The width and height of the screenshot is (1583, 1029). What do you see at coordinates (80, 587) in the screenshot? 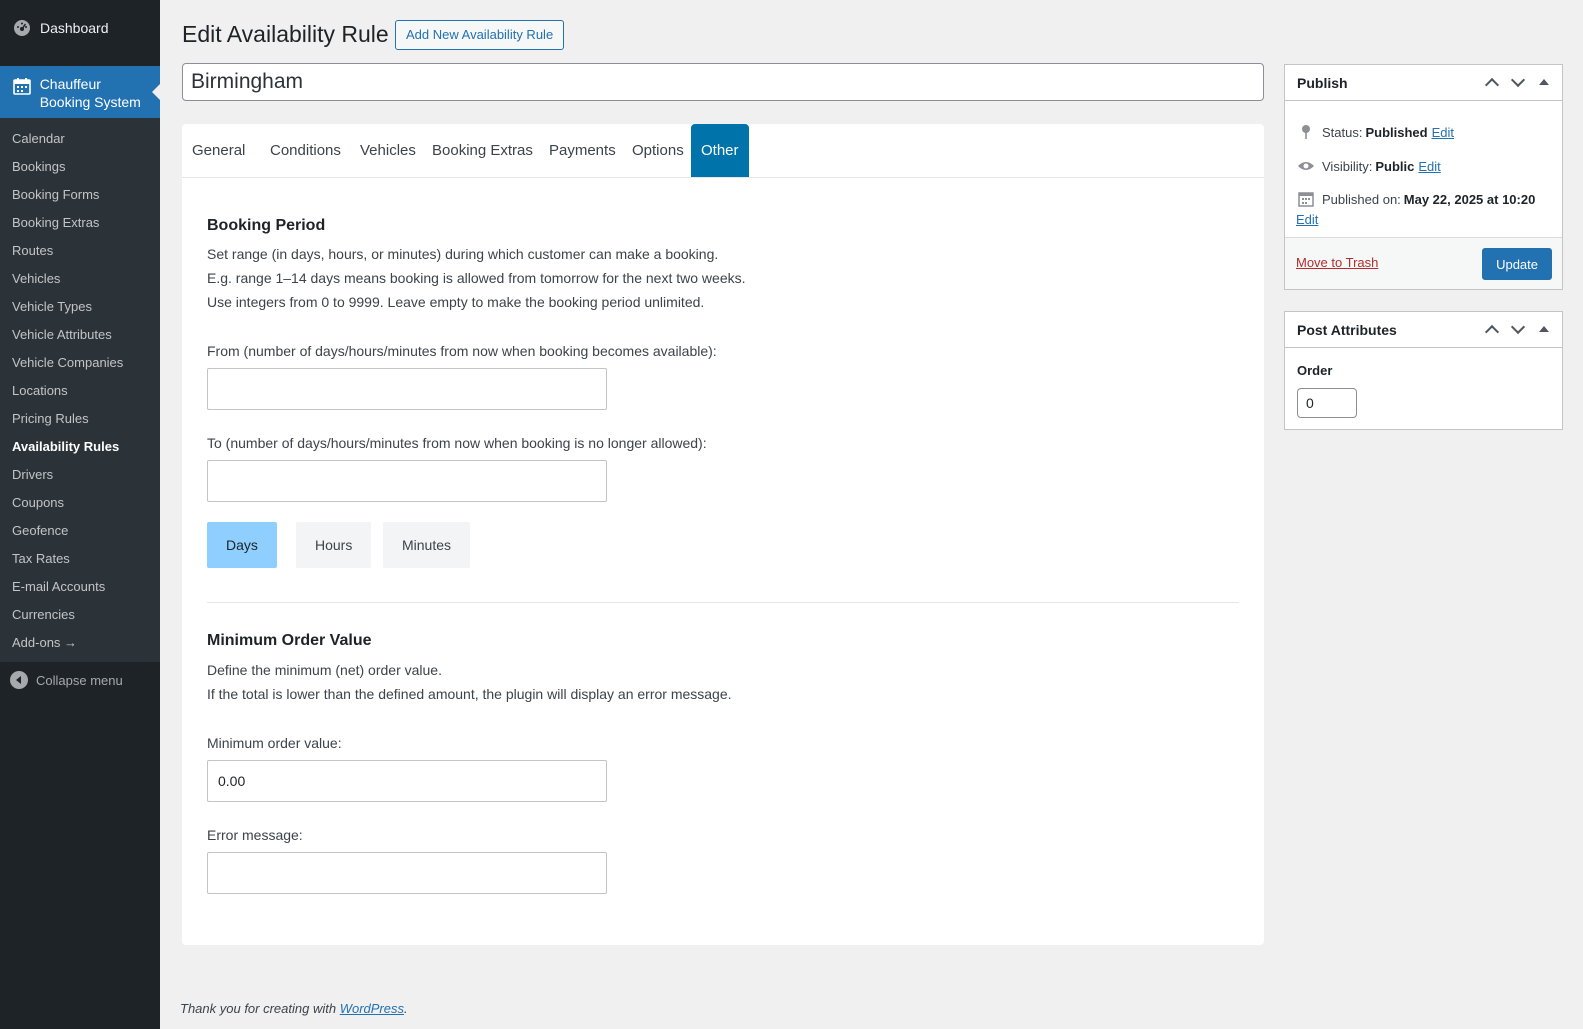
I see `submenu-item-email-accounts: E-mail Accounts` at bounding box center [80, 587].